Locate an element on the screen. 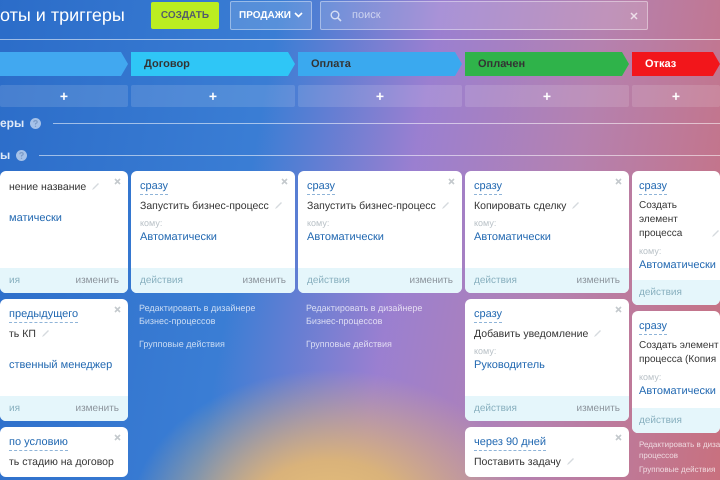 The height and width of the screenshot is (480, 720). stage-bar: Отказ is located at coordinates (676, 64).